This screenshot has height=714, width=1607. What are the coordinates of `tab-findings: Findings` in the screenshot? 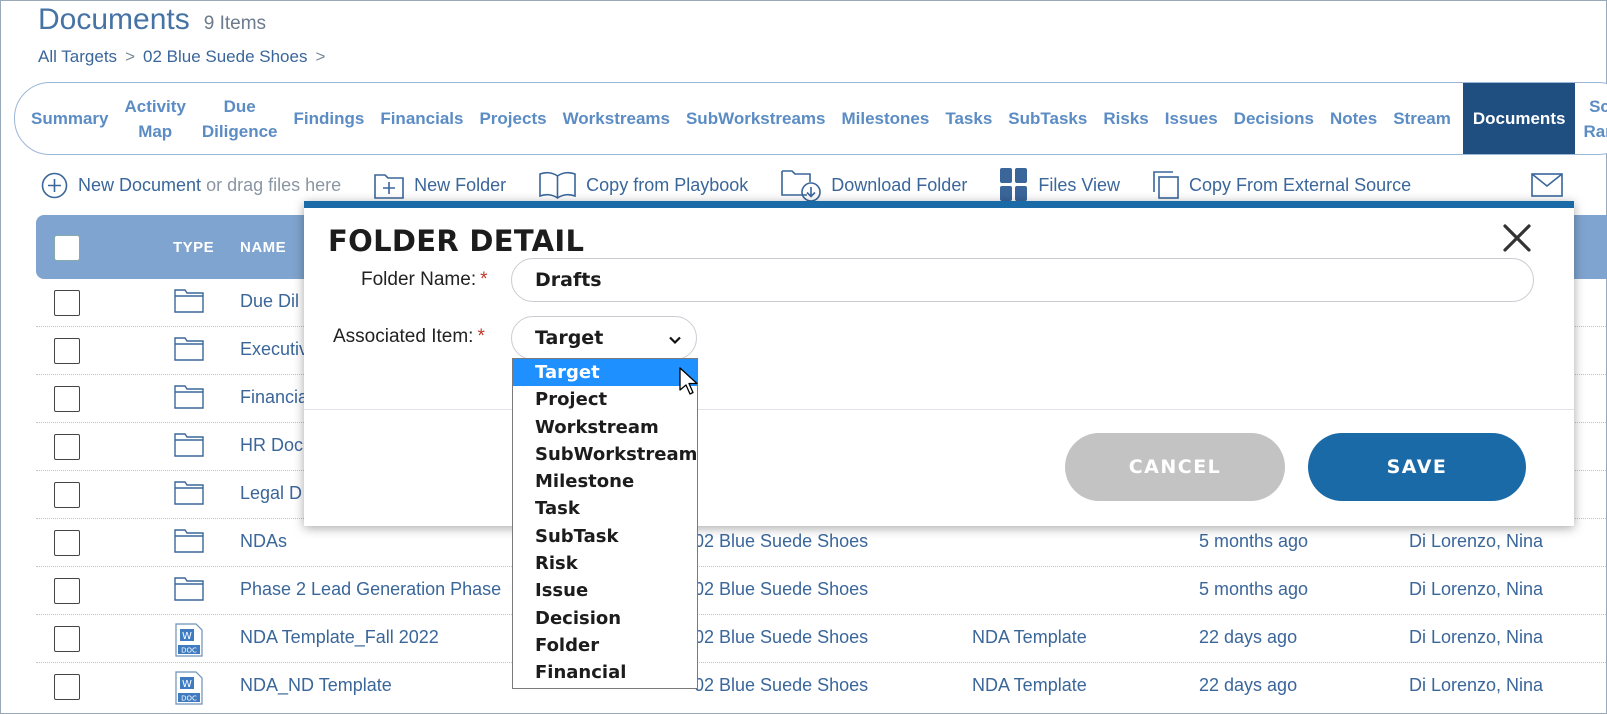 It's located at (329, 118).